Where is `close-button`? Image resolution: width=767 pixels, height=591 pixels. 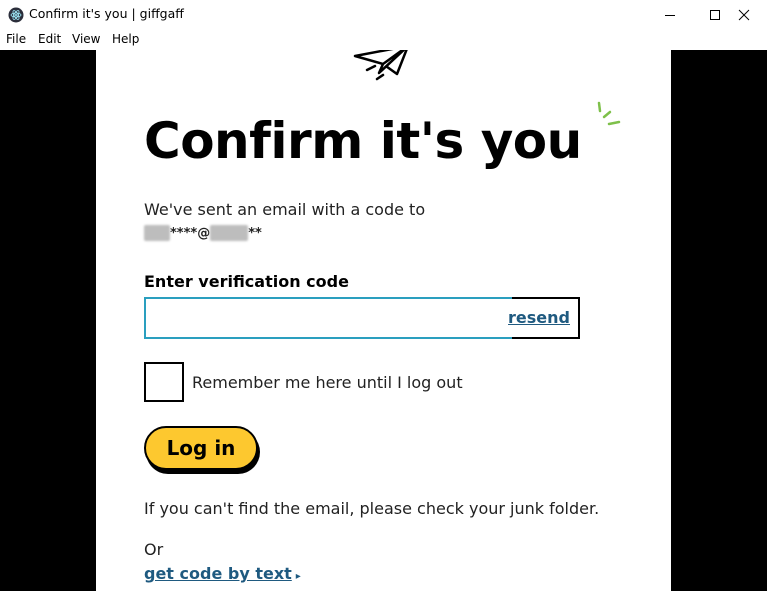
close-button is located at coordinates (744, 15).